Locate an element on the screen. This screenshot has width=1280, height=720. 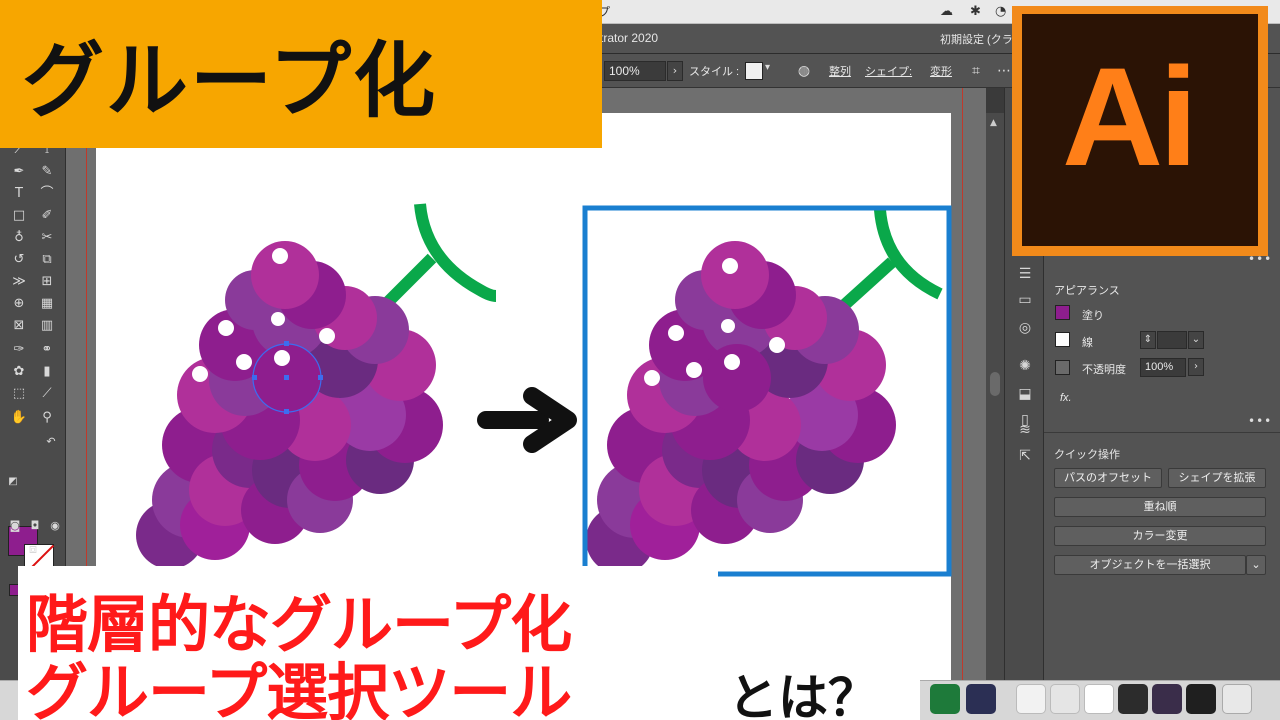
left-grape-stem is located at coordinates (436, 259).